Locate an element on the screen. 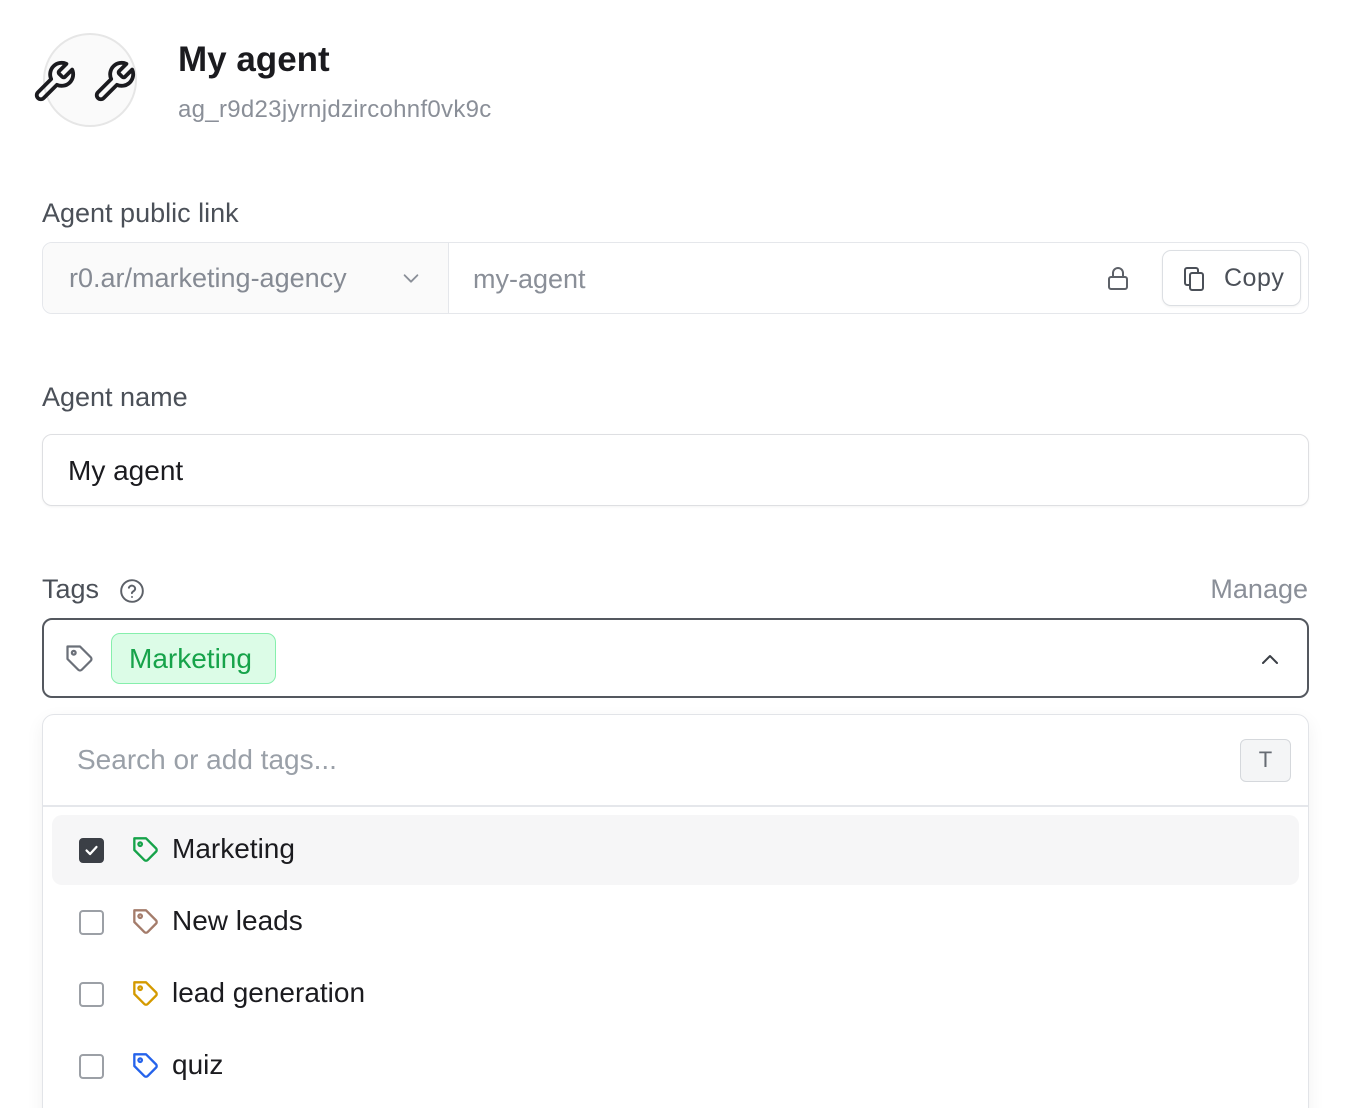  domain-select: r0.ar/marketing-agency is located at coordinates (246, 278).